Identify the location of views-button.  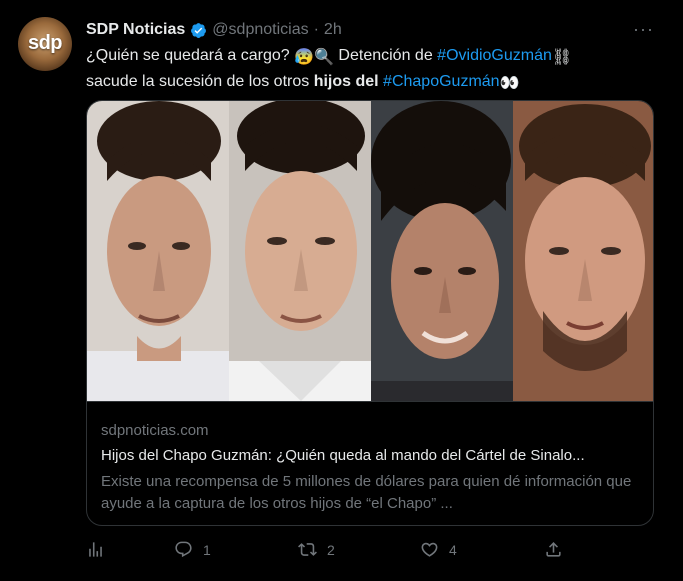
(95, 549).